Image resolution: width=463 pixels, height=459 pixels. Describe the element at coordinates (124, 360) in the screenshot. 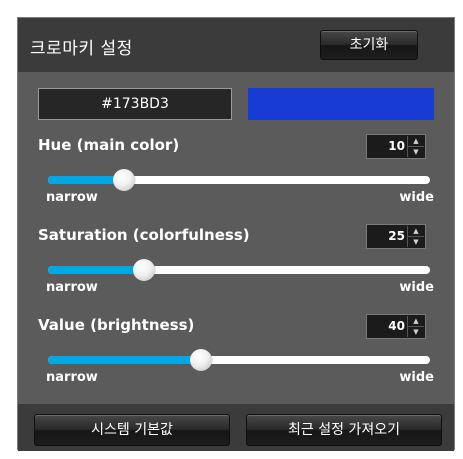

I see `brightness-slider-fill` at that location.